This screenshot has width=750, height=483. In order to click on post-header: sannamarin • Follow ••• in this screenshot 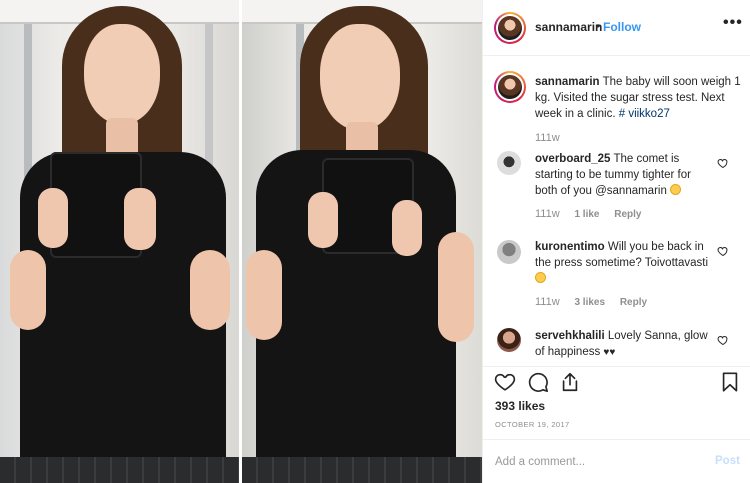, I will do `click(616, 28)`.